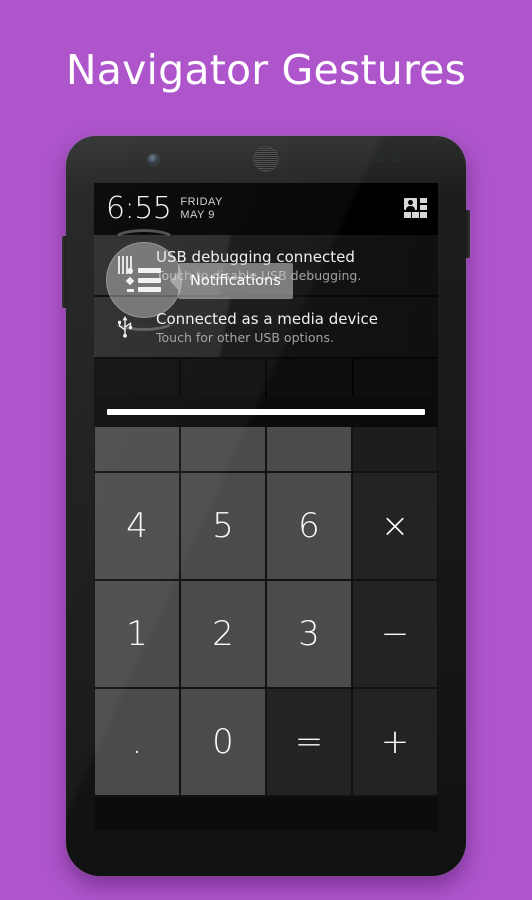 This screenshot has height=900, width=532. Describe the element at coordinates (153, 159) in the screenshot. I see `front-camera-icon` at that location.